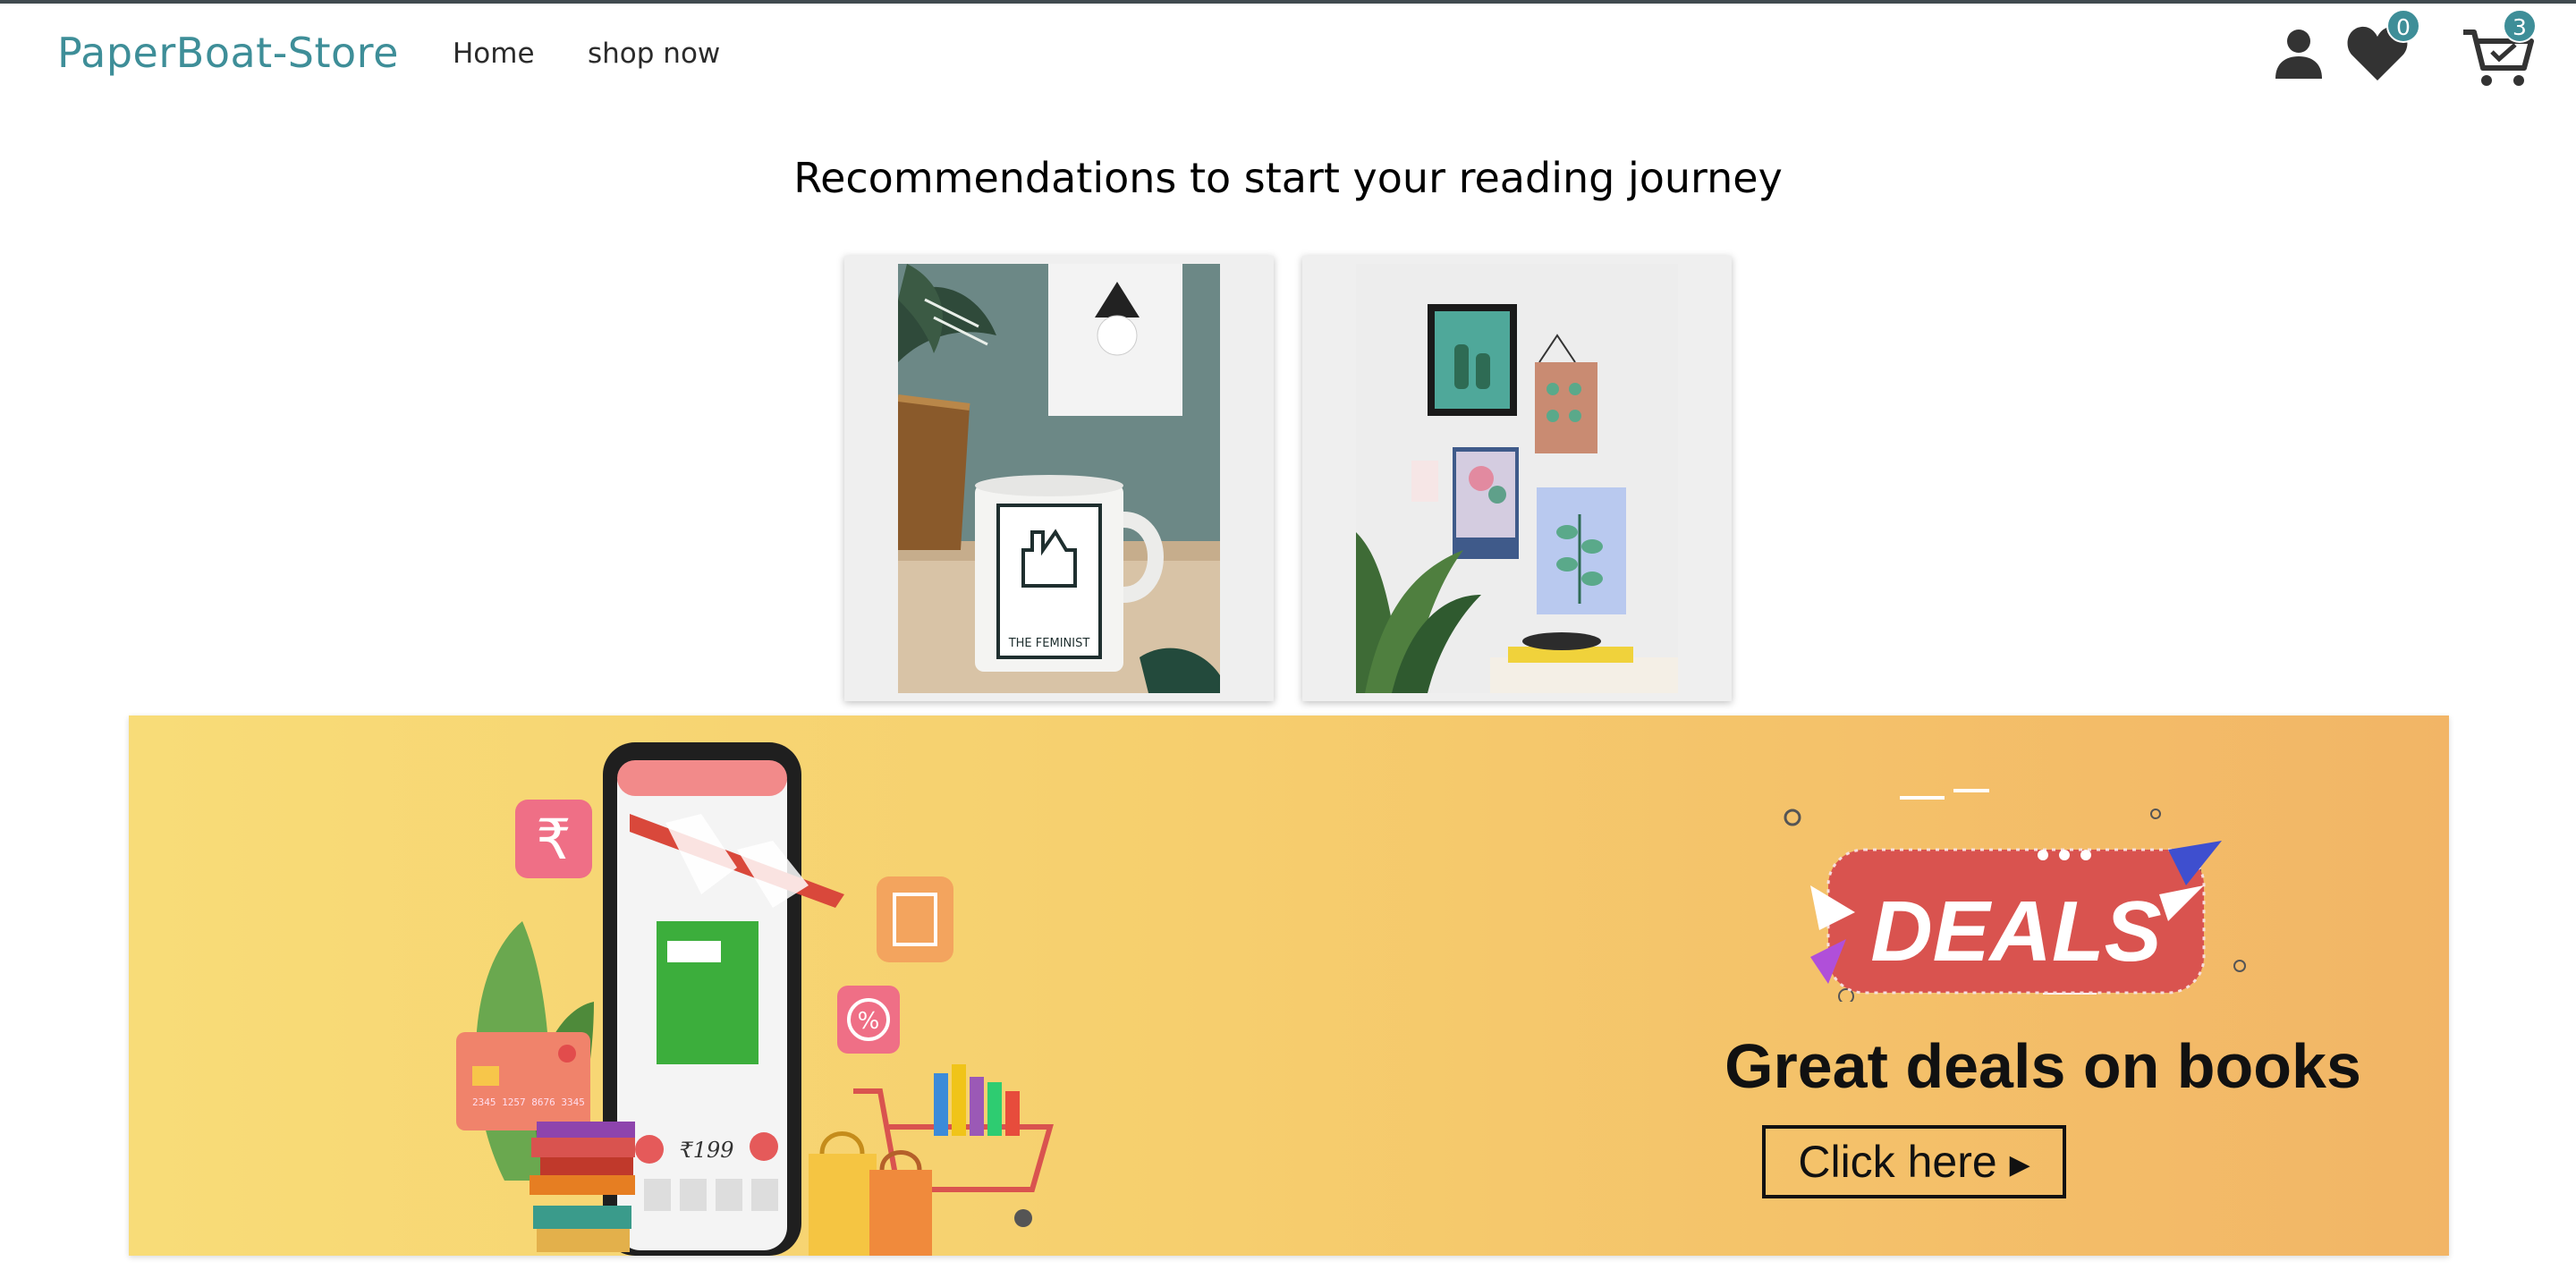  I want to click on rupee-symbol: ₹, so click(553, 839).